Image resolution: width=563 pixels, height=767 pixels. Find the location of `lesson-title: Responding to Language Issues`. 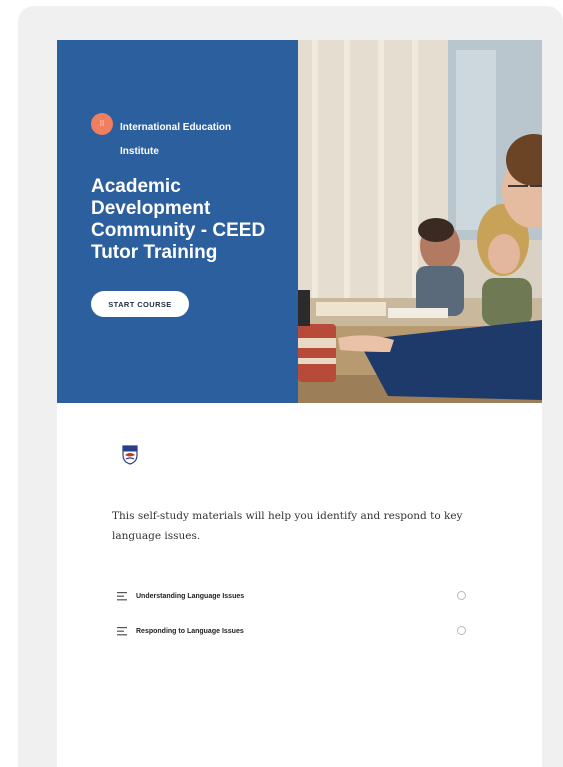

lesson-title: Responding to Language Issues is located at coordinates (190, 631).